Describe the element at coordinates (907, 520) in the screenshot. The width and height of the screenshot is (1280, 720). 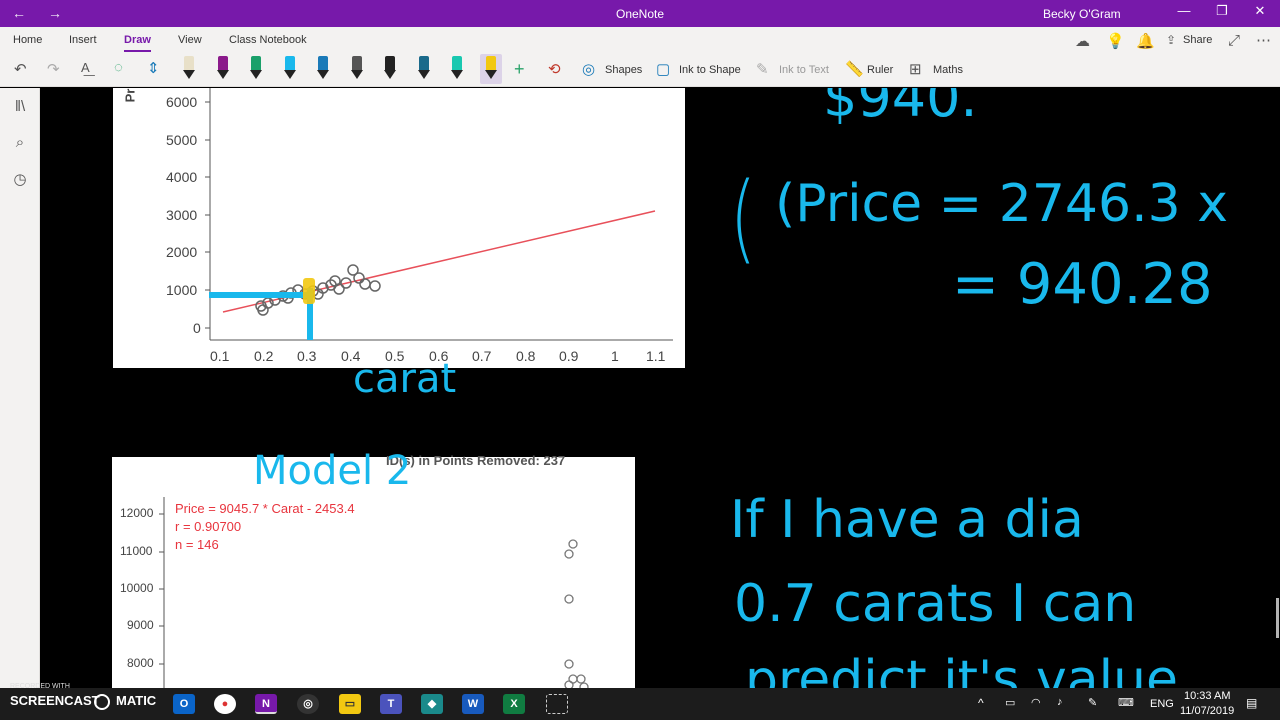
I see `ink-sentence-line1: If I have a dia` at that location.